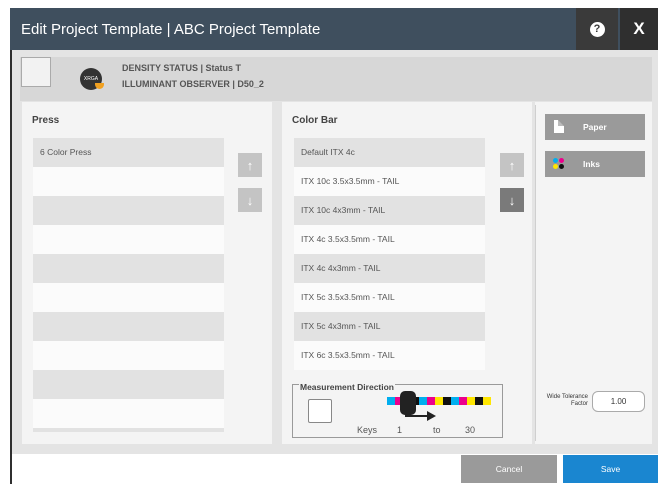 This screenshot has width=658, height=484. Describe the element at coordinates (420, 416) in the screenshot. I see `direction-arrow-icon` at that location.